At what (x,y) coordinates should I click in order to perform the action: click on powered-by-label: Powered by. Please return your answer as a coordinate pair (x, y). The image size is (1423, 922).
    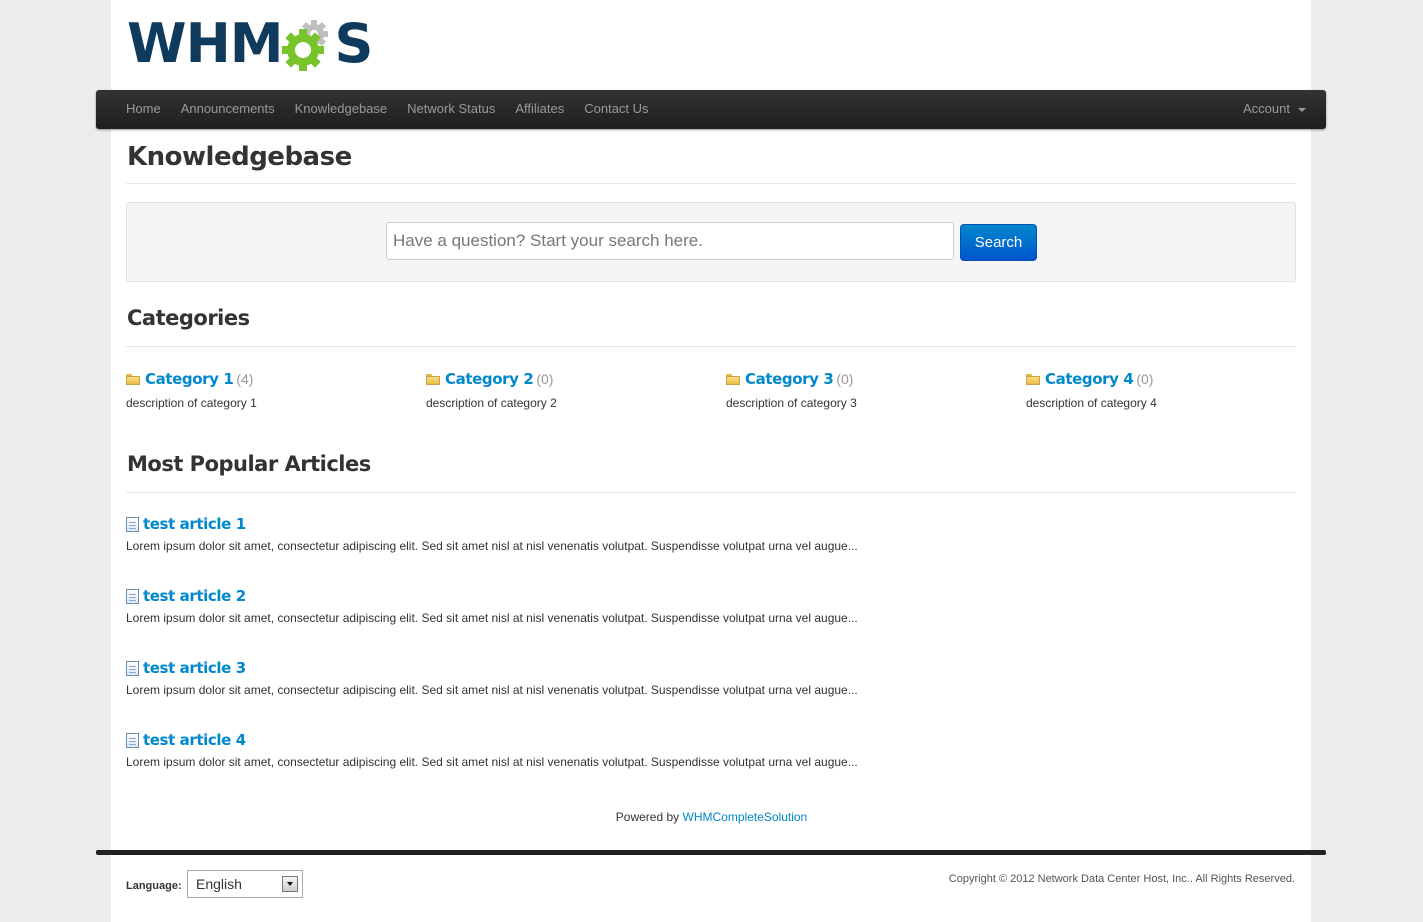
    Looking at the image, I should click on (647, 817).